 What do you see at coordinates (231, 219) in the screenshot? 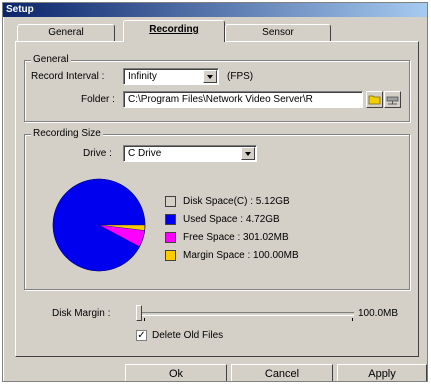
I see `legend-used-space: Used Space : 4.72GB` at bounding box center [231, 219].